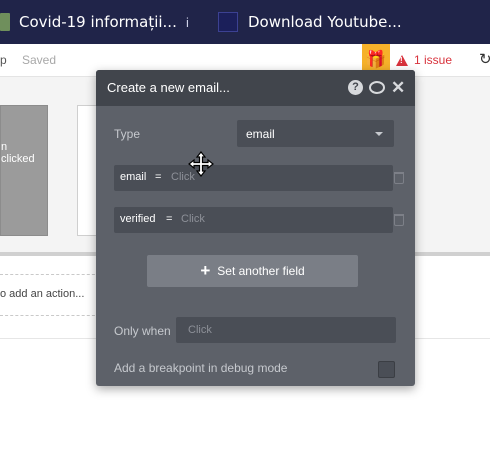 The height and width of the screenshot is (470, 490). Describe the element at coordinates (253, 220) in the screenshot. I see `verified-field-row: verified = Click` at that location.